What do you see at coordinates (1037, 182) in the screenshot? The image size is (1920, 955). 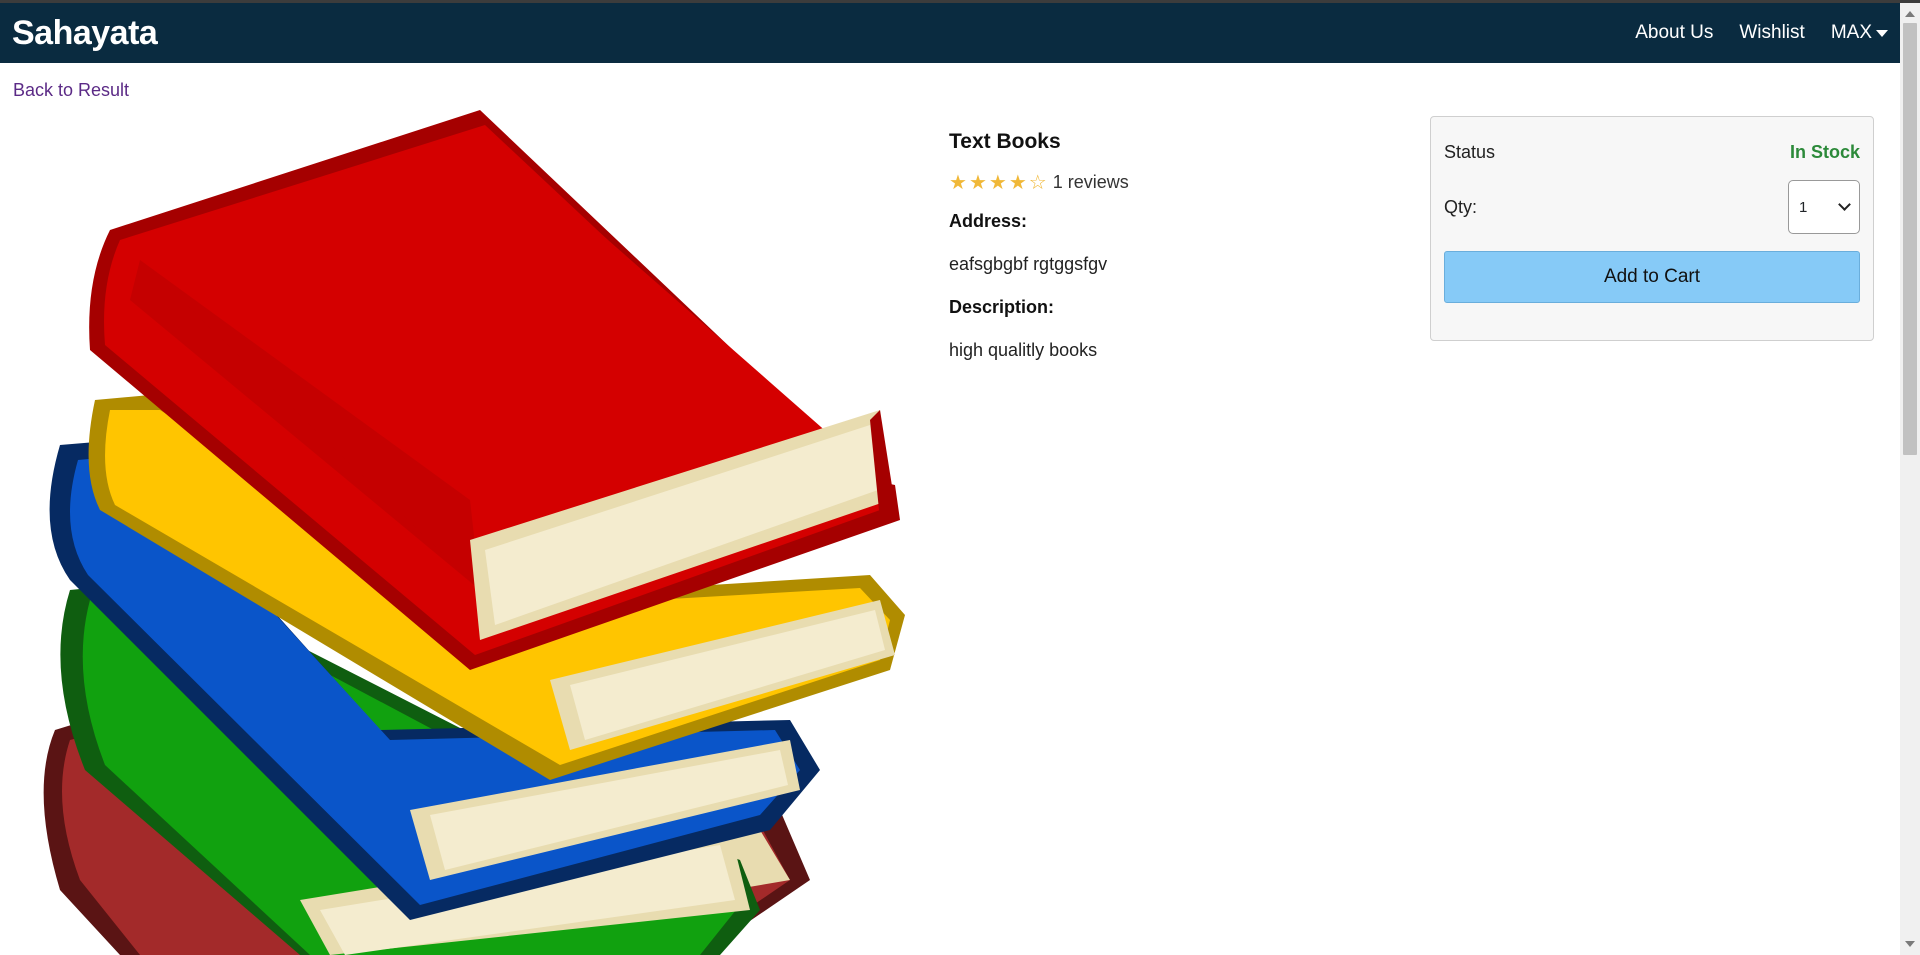 I see `star-empty-icon: ☆` at bounding box center [1037, 182].